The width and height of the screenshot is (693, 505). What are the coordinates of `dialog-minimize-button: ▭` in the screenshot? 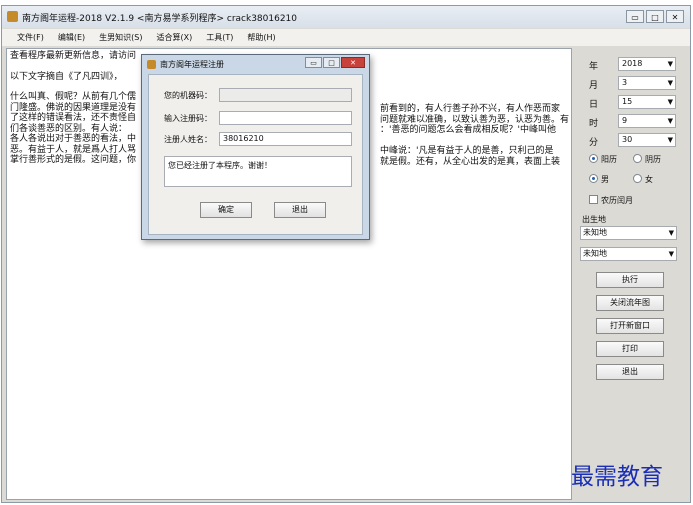 It's located at (313, 62).